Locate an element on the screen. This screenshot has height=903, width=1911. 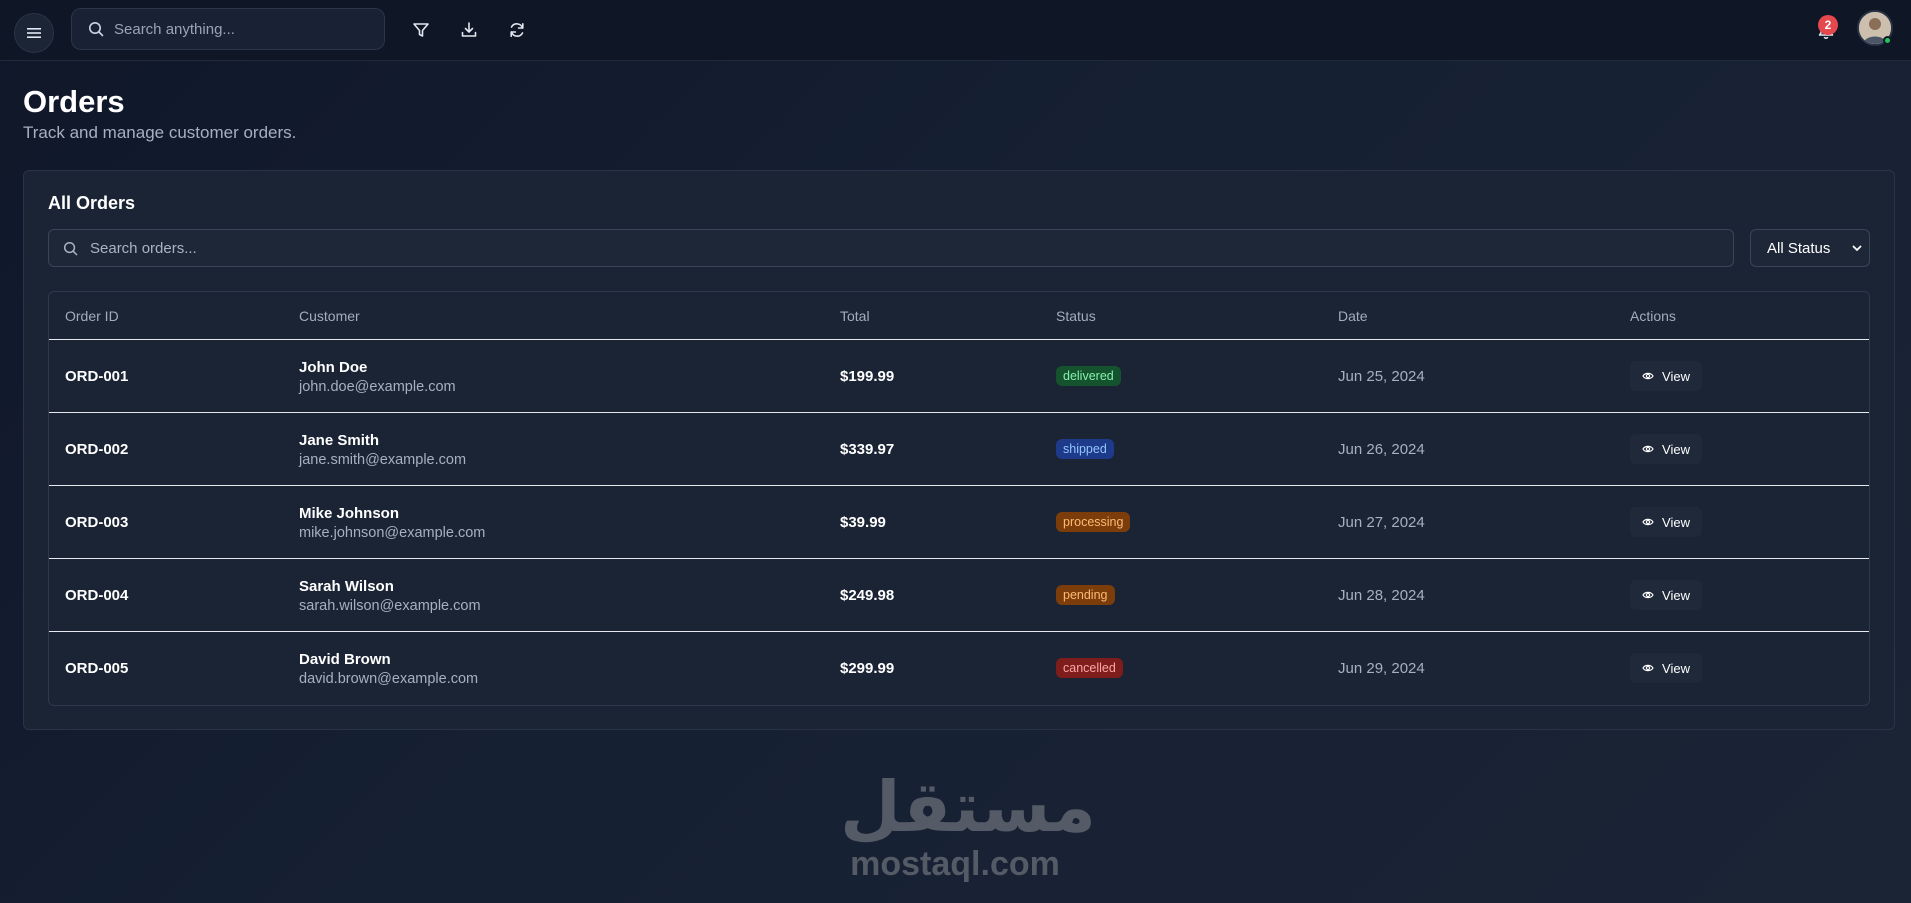
column-header-status: Status is located at coordinates (1076, 316).